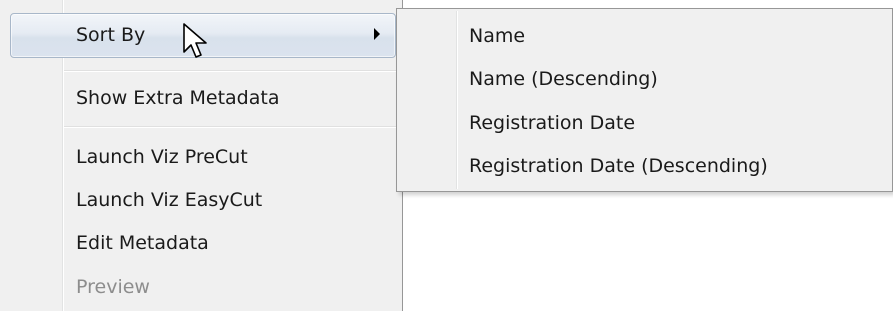 The width and height of the screenshot is (893, 311). I want to click on submenu-item-registration-date: Registration Date, so click(552, 123).